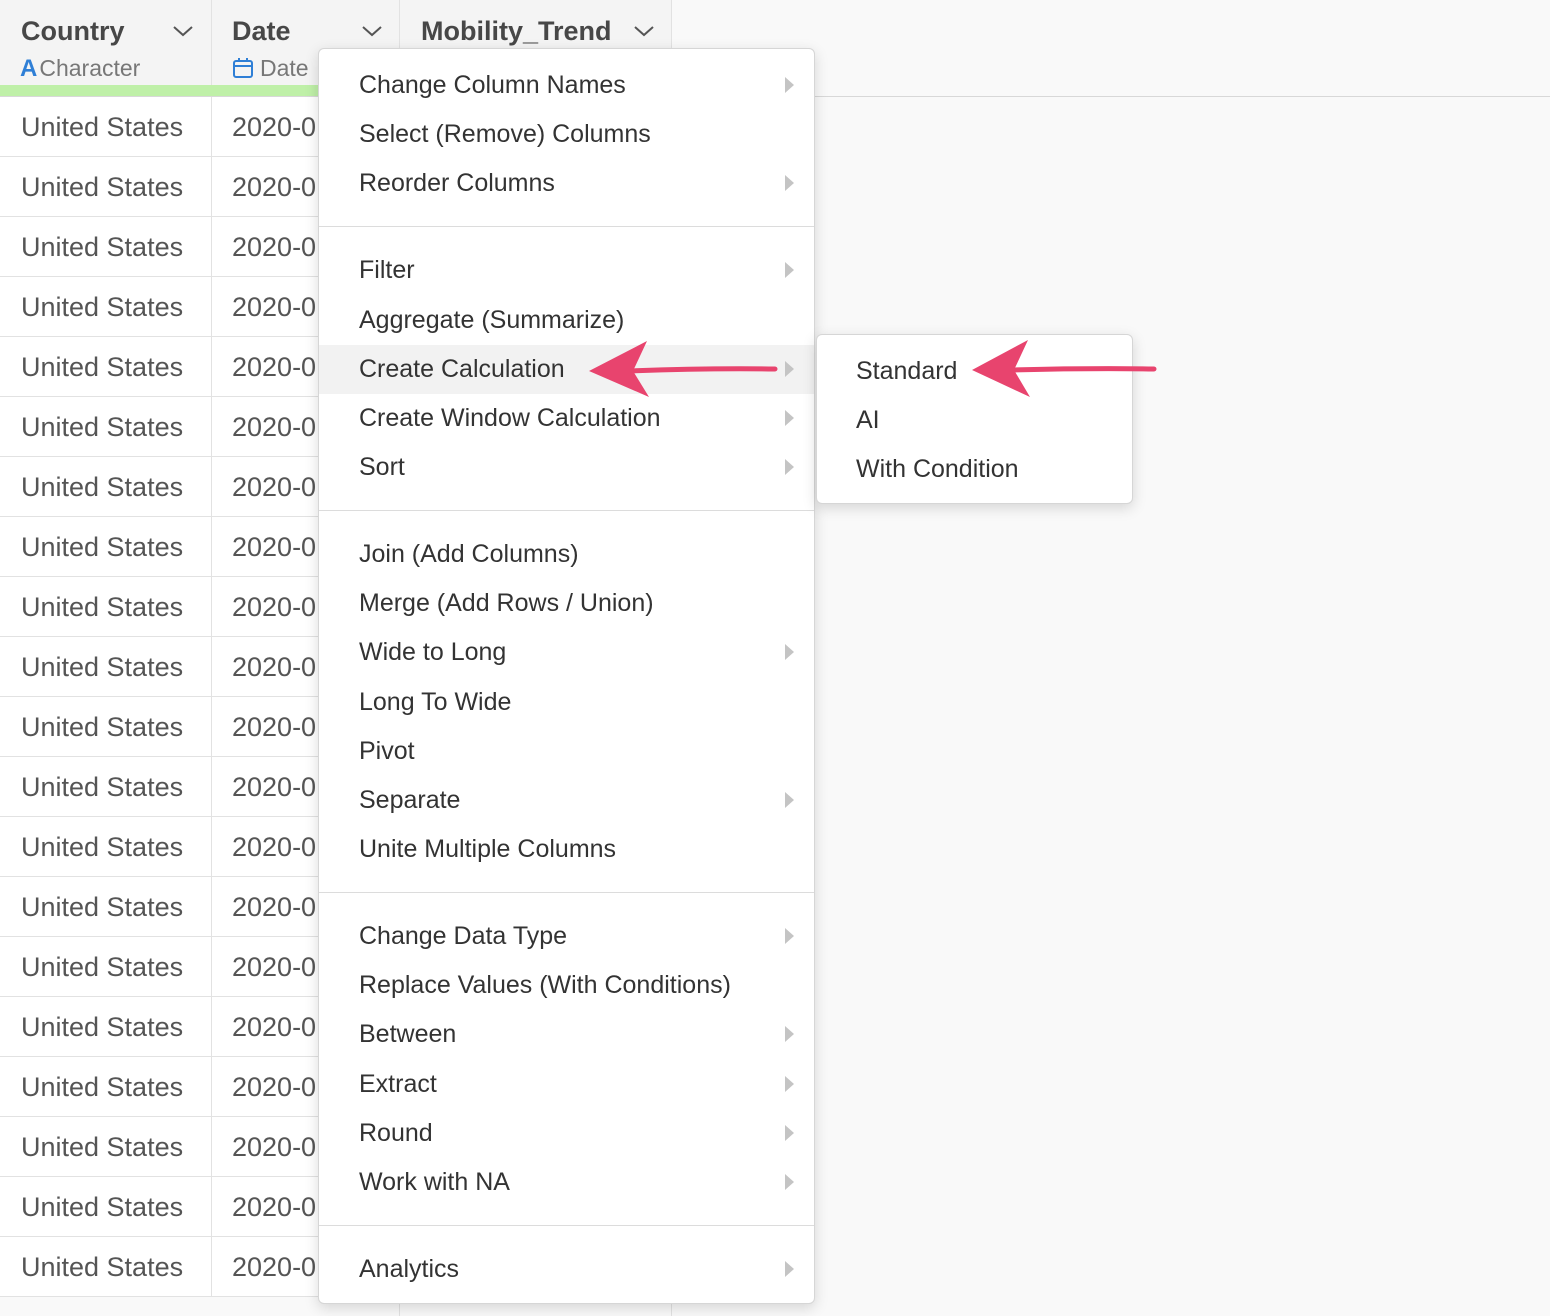 The width and height of the screenshot is (1550, 1316). Describe the element at coordinates (974, 371) in the screenshot. I see `submenu-item-standard: Standard` at that location.